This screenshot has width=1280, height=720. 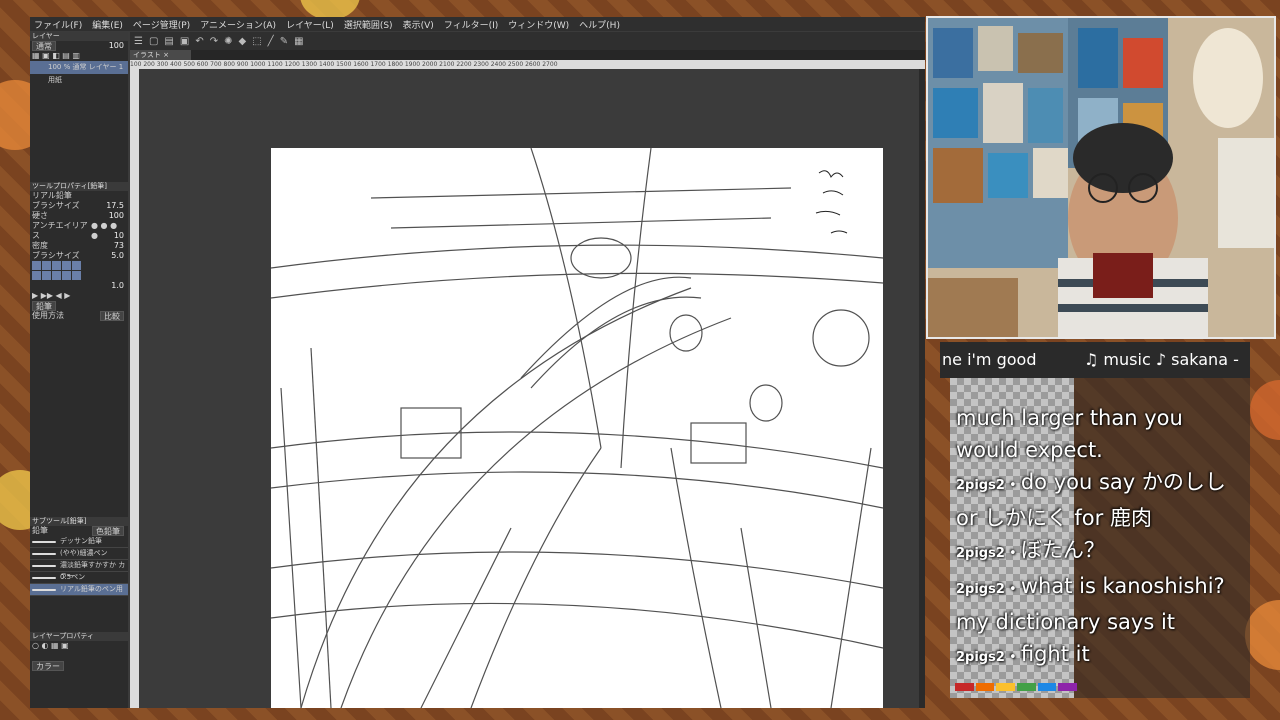 I want to click on menu-layer: レイヤー(L), so click(x=310, y=24).